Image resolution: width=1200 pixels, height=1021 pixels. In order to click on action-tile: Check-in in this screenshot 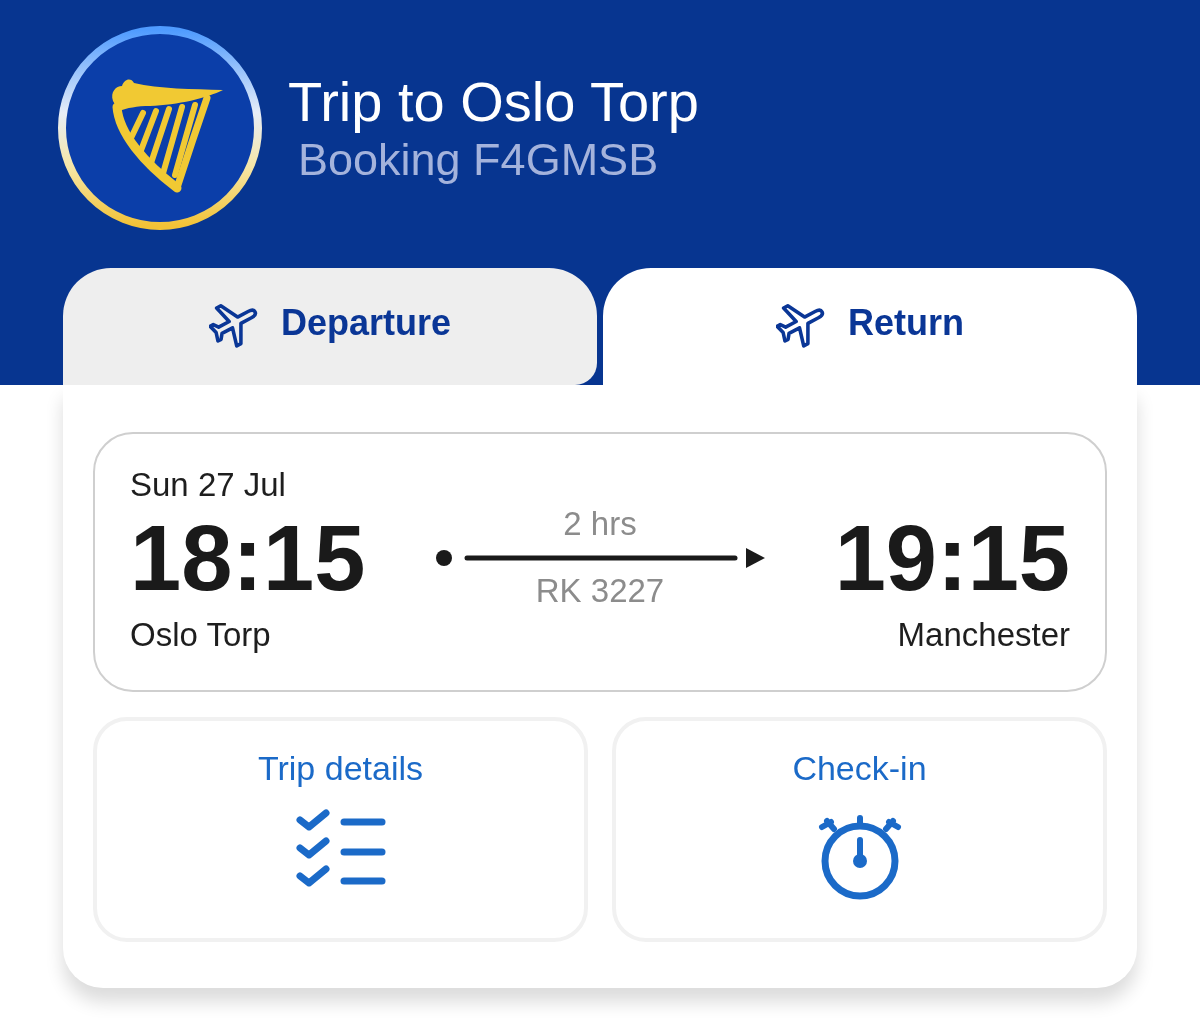, I will do `click(859, 829)`.